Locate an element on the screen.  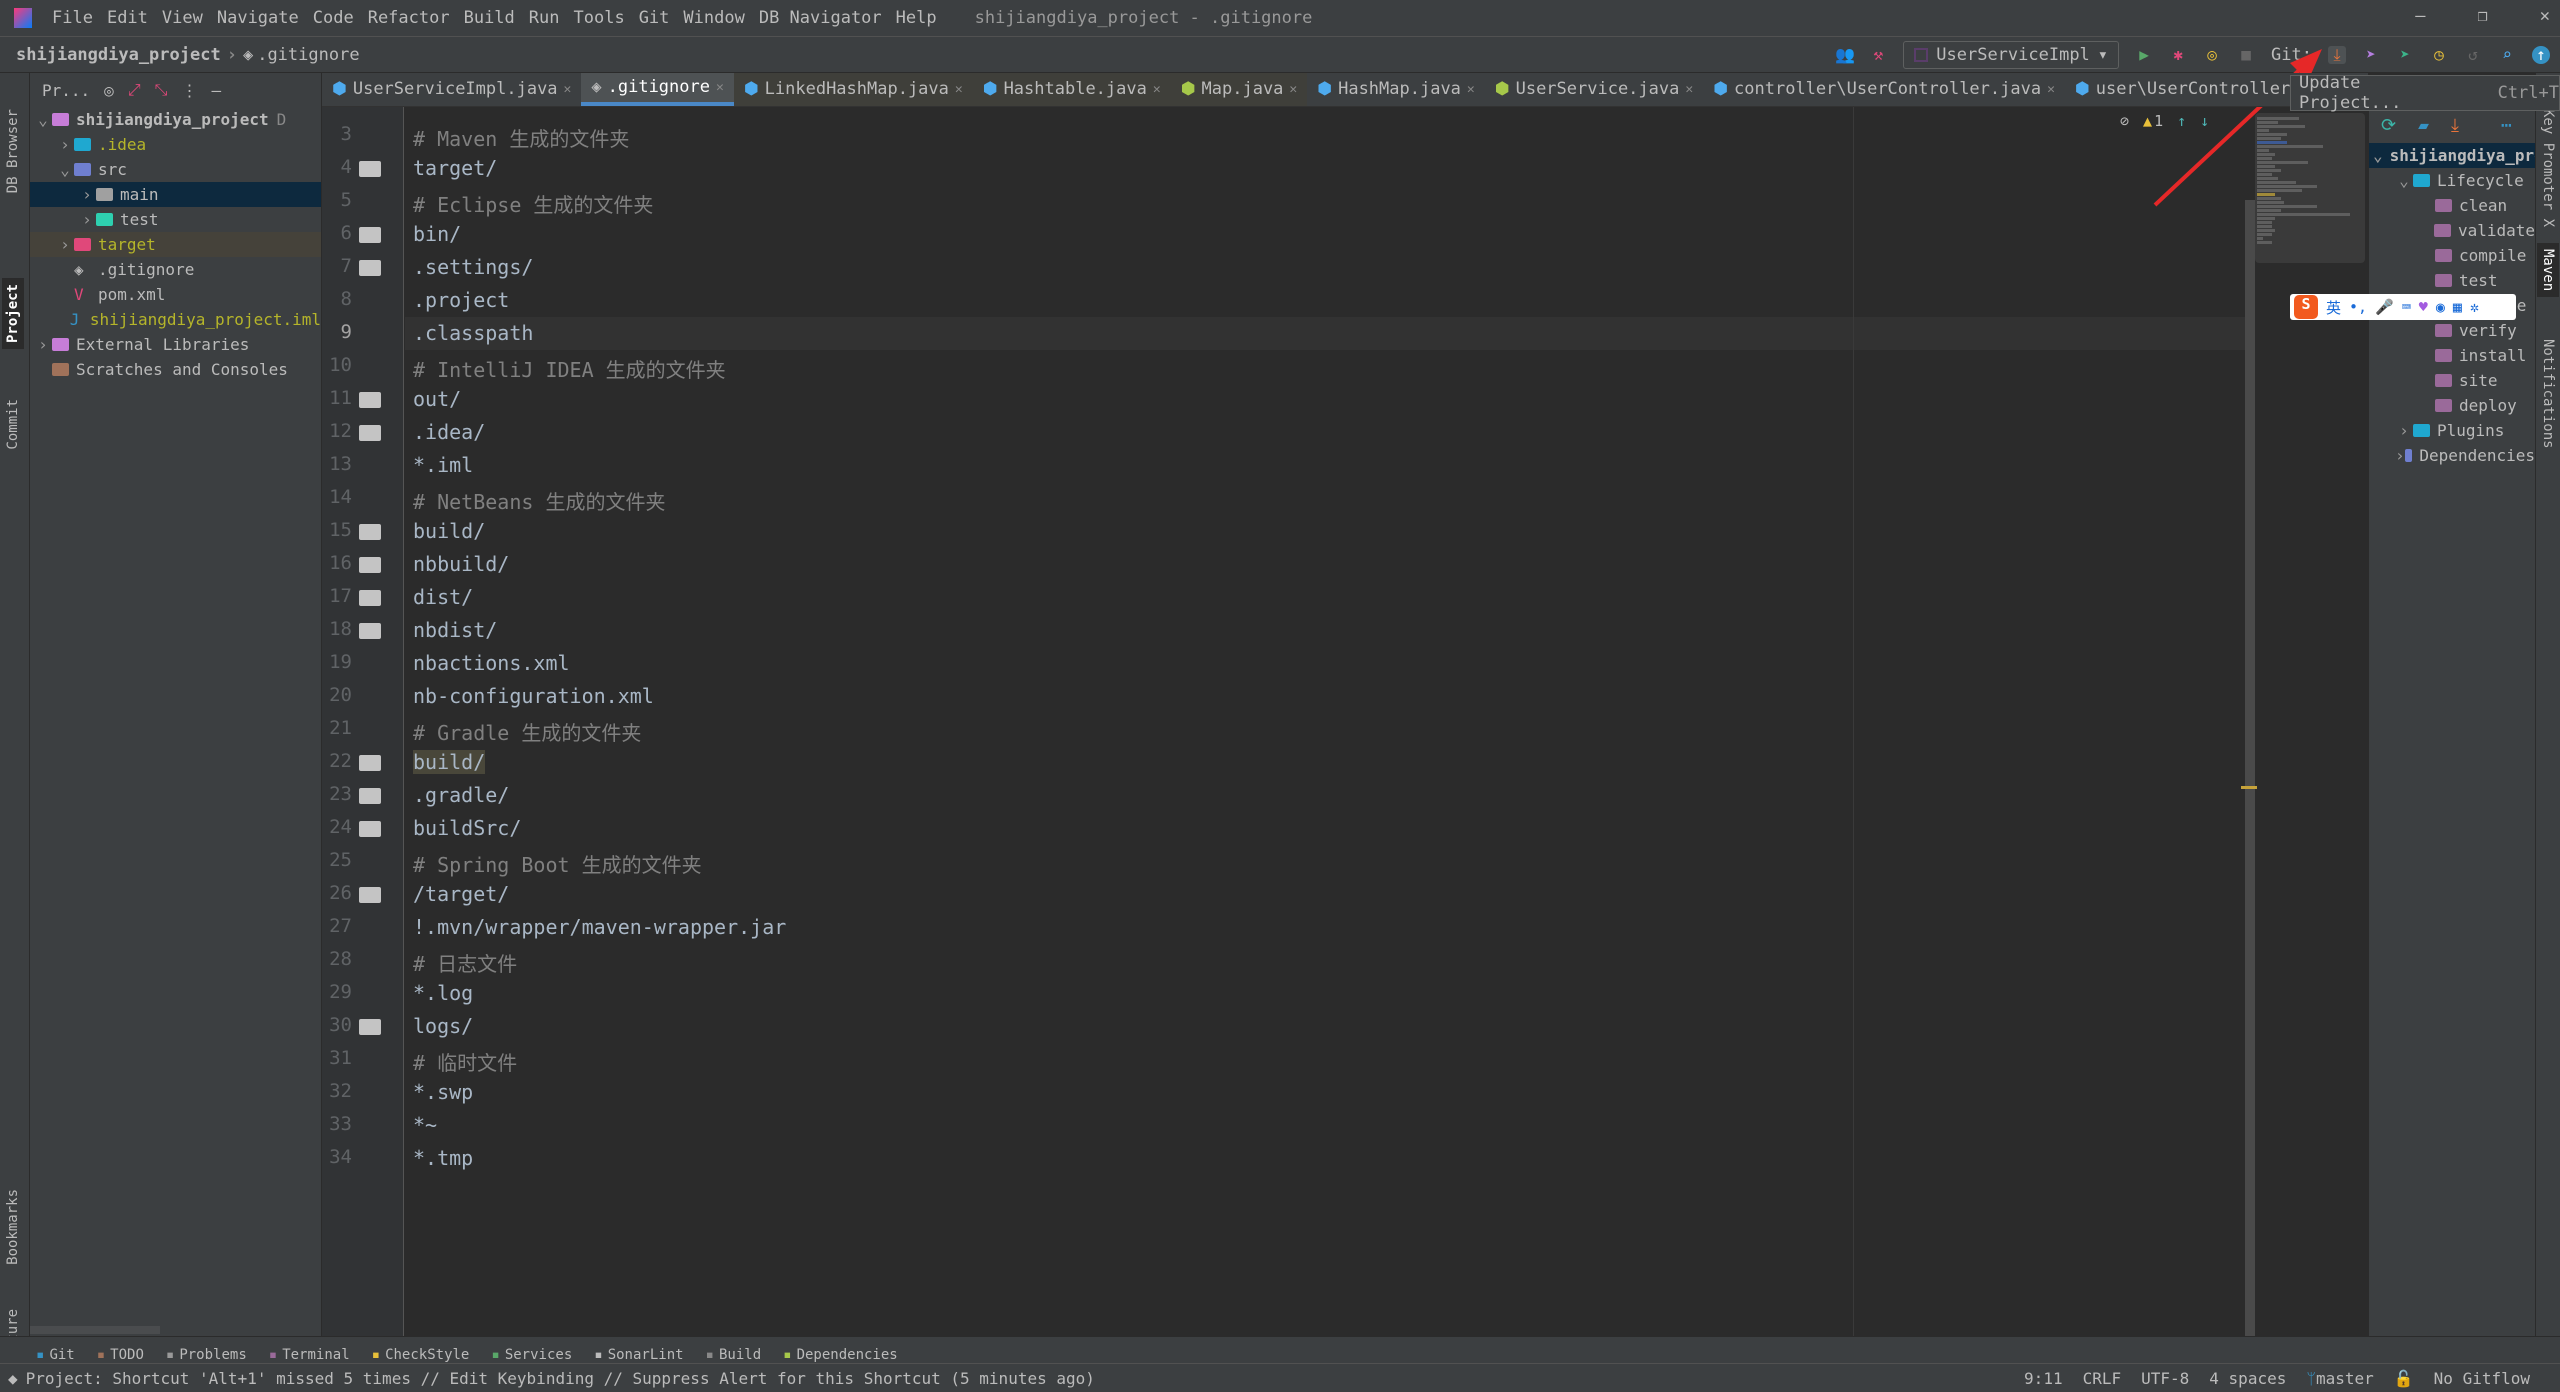
project-tree-item: › test is located at coordinates (175, 219).